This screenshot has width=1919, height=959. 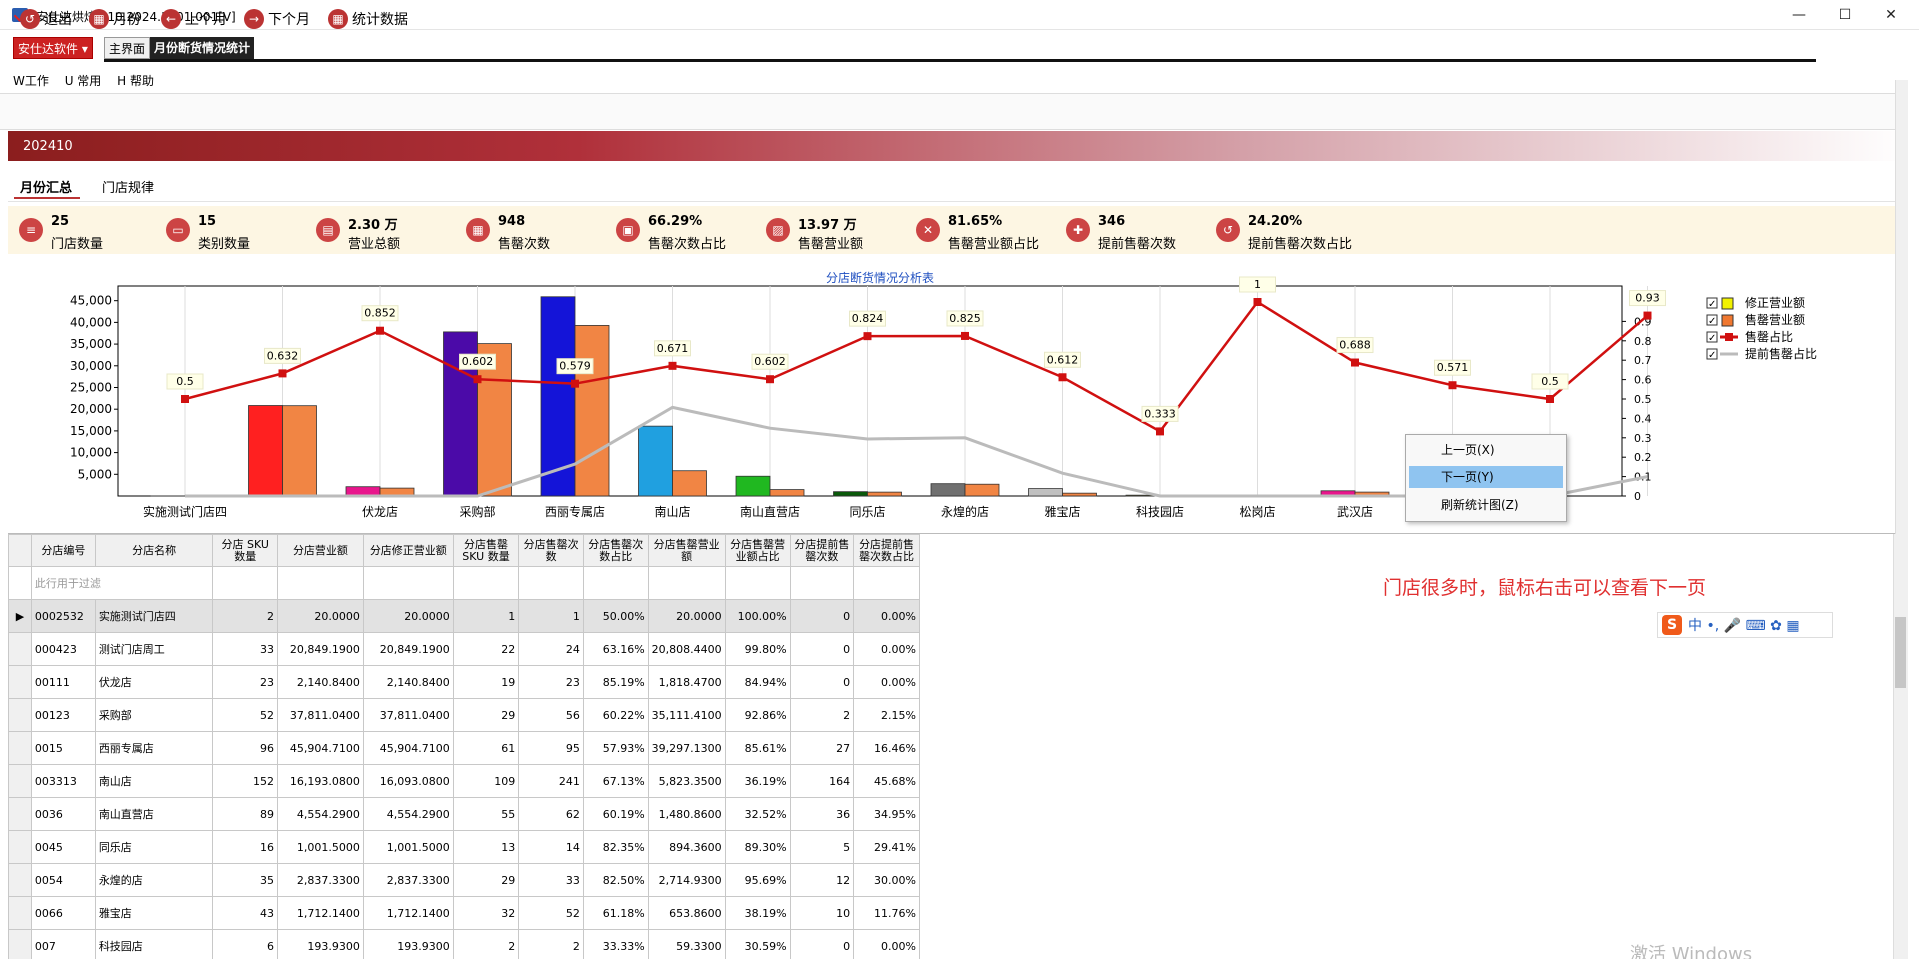 What do you see at coordinates (154, 682) in the screenshot?
I see `table-cell: 伏龙店` at bounding box center [154, 682].